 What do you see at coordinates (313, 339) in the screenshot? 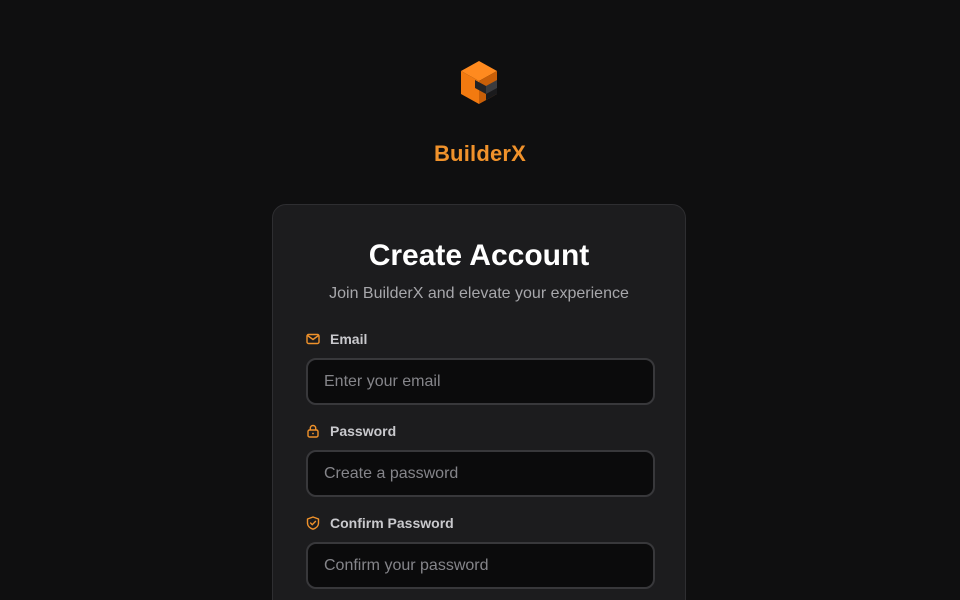
I see `mail-icon` at bounding box center [313, 339].